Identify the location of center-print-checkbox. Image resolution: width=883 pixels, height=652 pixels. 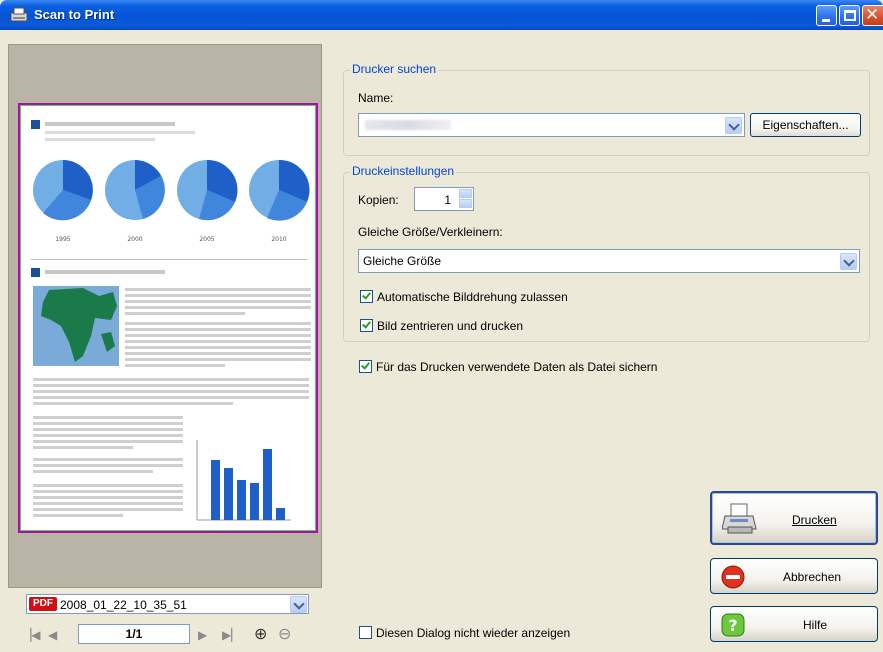
(366, 325).